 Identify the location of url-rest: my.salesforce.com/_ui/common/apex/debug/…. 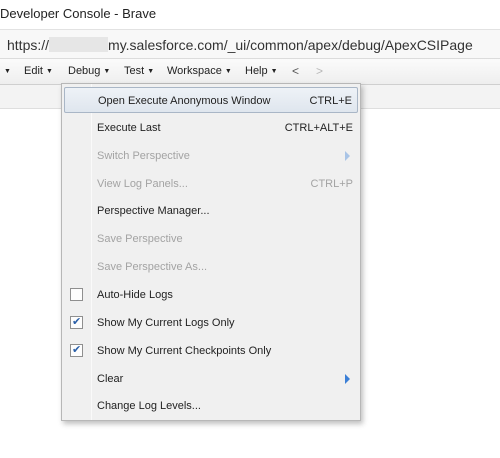
(290, 45).